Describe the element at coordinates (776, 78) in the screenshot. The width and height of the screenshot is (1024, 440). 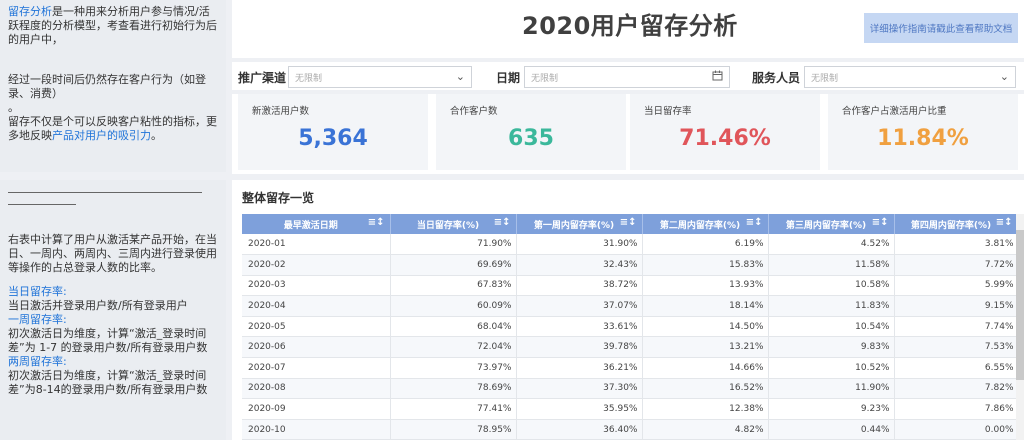
I see `staff-filter-label: 服务人员` at that location.